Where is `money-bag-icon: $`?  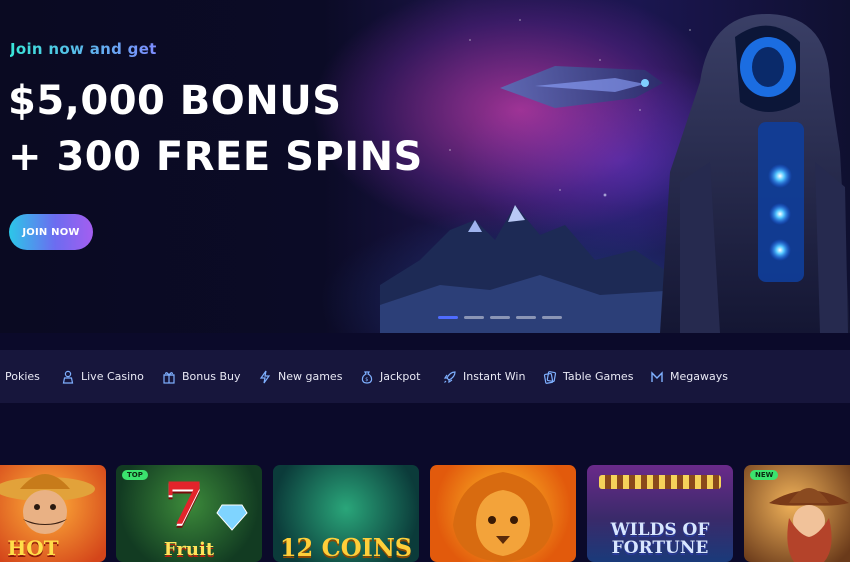
money-bag-icon: $ is located at coordinates (367, 377).